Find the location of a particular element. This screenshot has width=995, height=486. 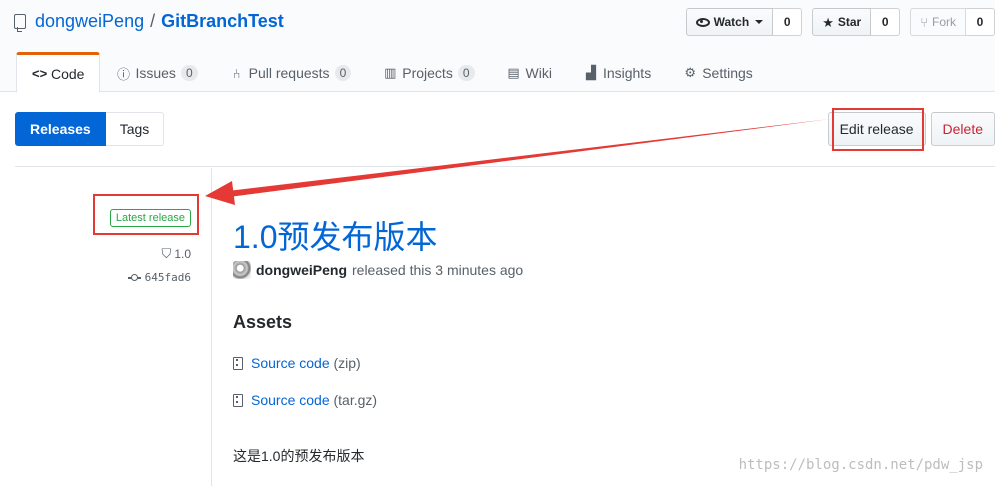

annotation-arrow is located at coordinates (517, 162).